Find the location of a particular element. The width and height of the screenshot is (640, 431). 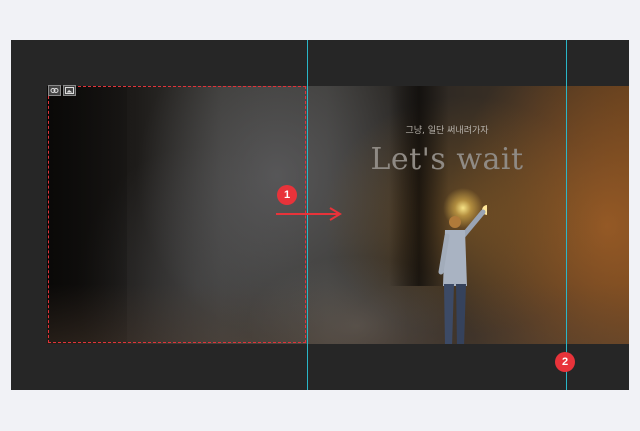

step-marker-1: 1 is located at coordinates (287, 195).